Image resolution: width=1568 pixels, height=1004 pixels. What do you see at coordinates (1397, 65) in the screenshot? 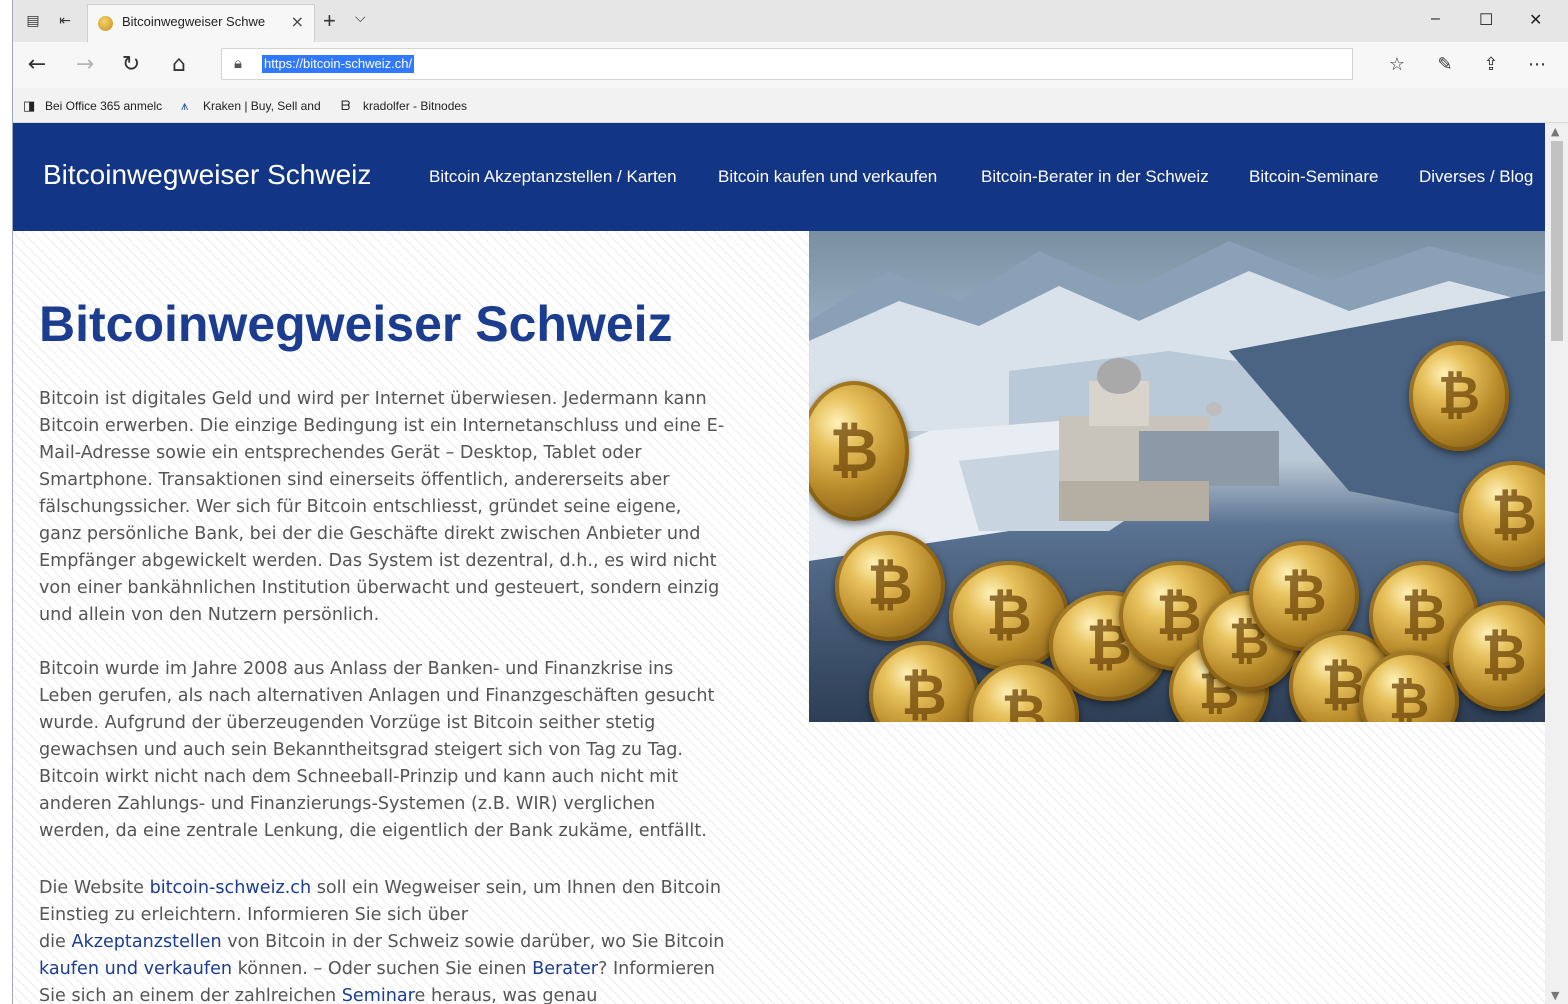
I see `favorites-icon: ☆` at bounding box center [1397, 65].